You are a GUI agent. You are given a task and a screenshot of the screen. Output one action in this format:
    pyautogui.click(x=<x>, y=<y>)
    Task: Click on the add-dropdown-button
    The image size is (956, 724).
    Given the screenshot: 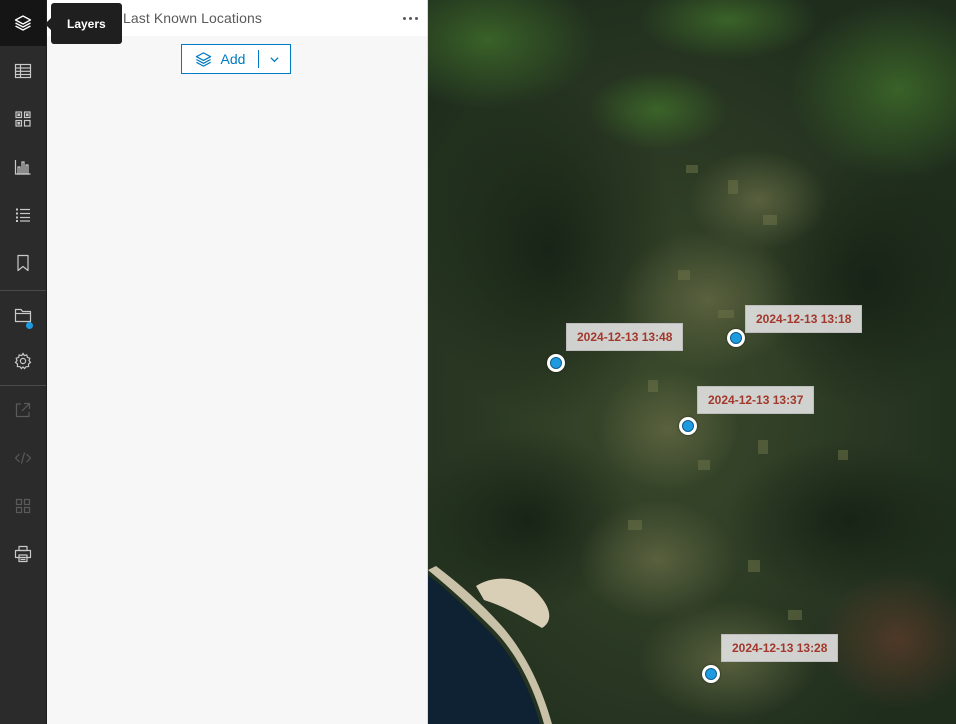 What is the action you would take?
    pyautogui.click(x=274, y=59)
    